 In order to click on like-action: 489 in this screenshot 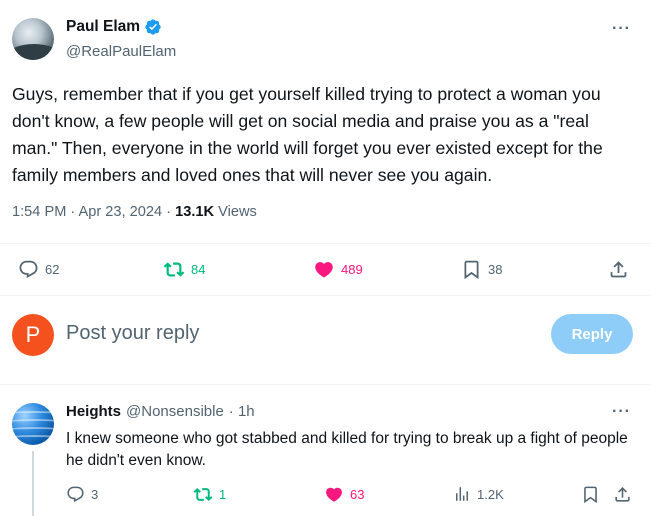, I will do `click(338, 269)`.